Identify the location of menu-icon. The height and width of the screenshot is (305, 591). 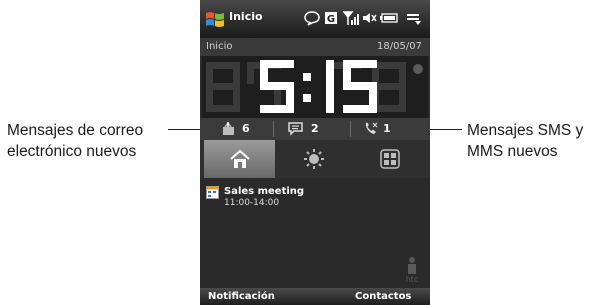
(414, 18).